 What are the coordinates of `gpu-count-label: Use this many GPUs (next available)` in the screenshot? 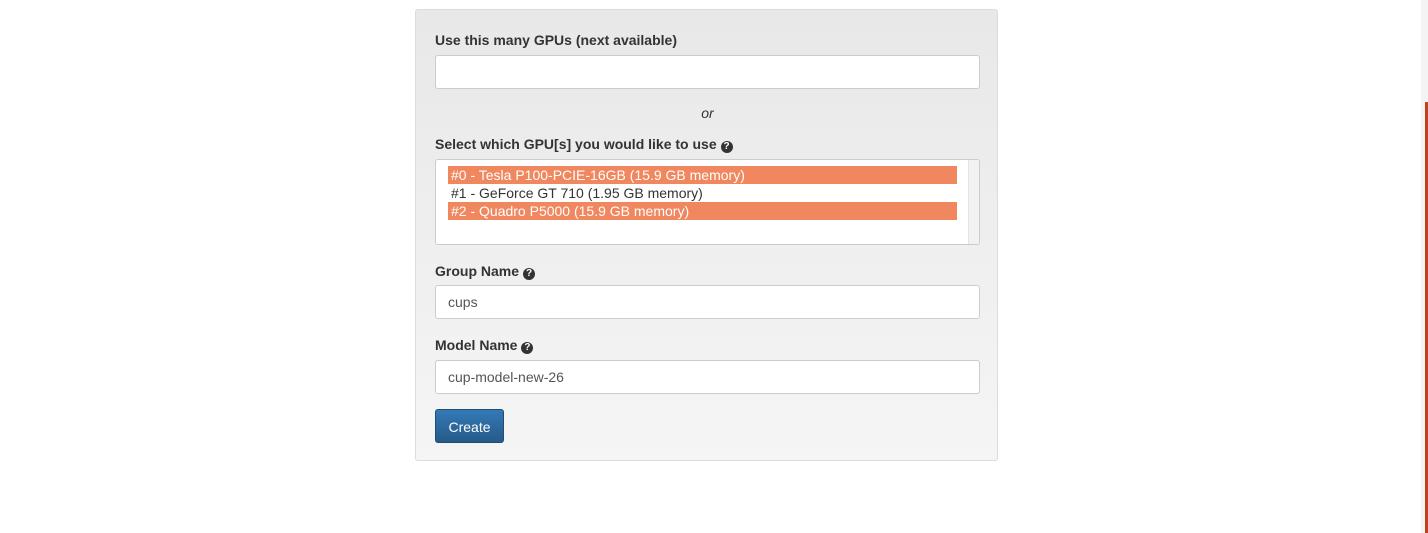 It's located at (556, 40).